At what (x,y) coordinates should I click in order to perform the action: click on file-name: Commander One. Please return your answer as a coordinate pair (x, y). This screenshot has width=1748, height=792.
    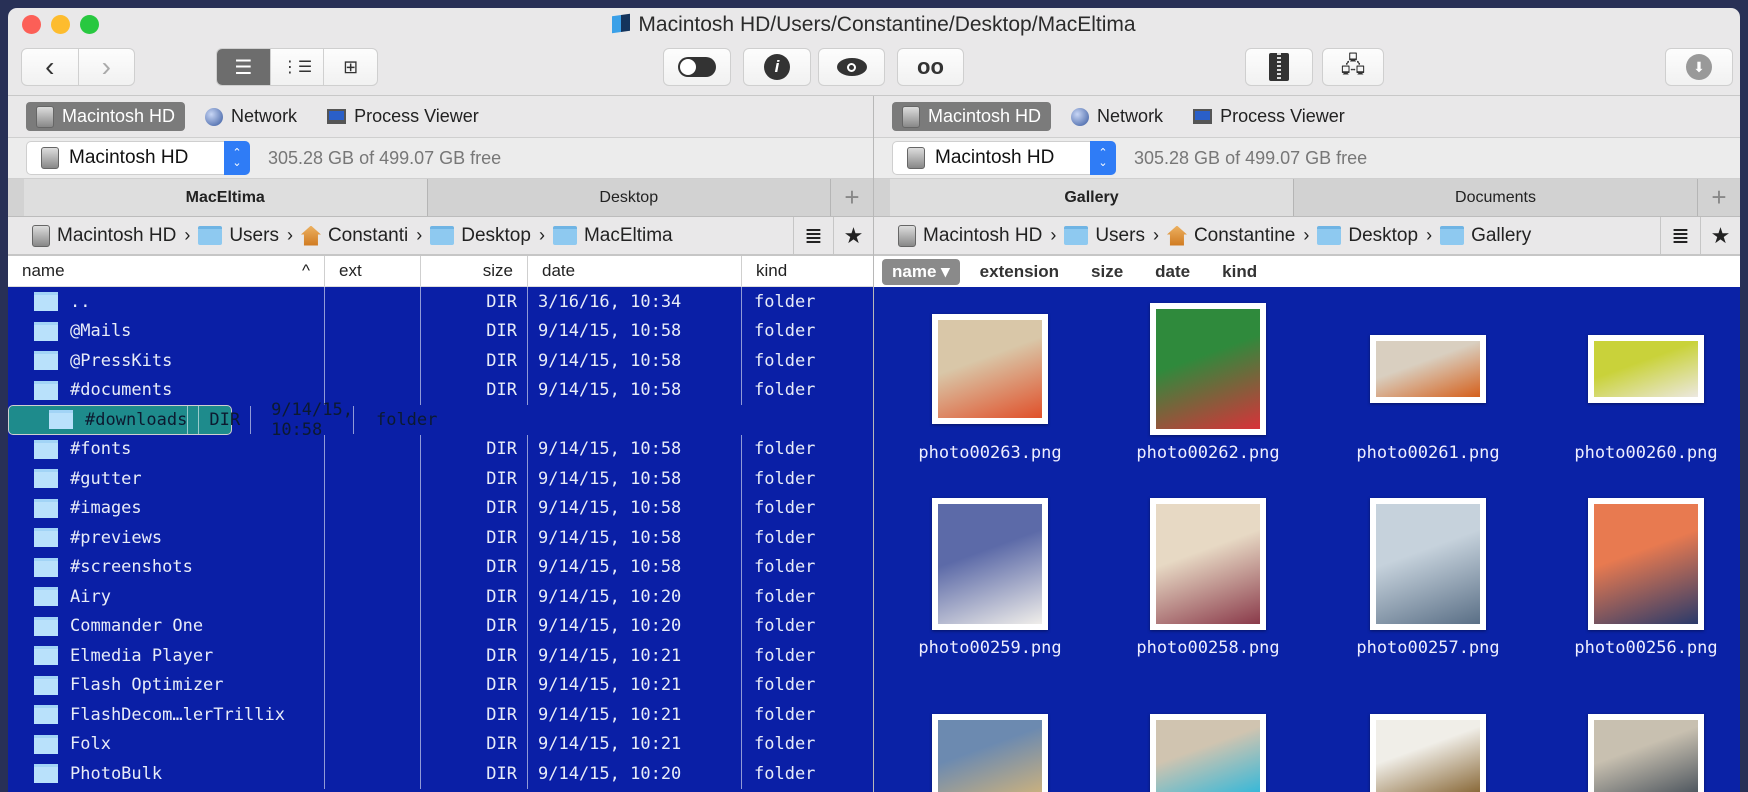
    Looking at the image, I should click on (137, 626).